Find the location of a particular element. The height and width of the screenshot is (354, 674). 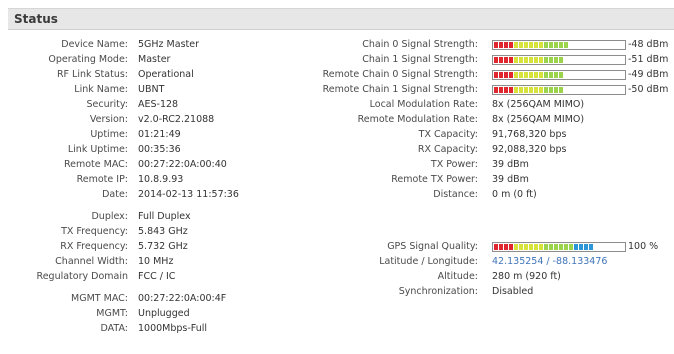

altitude-label: Altitude: is located at coordinates (457, 276).